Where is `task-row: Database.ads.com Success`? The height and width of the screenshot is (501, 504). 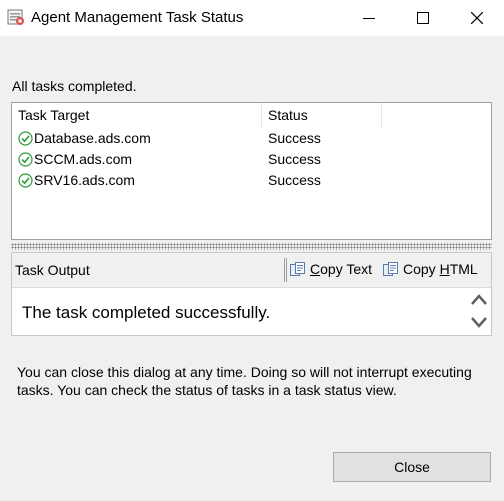
task-row: Database.ads.com Success is located at coordinates (251, 138).